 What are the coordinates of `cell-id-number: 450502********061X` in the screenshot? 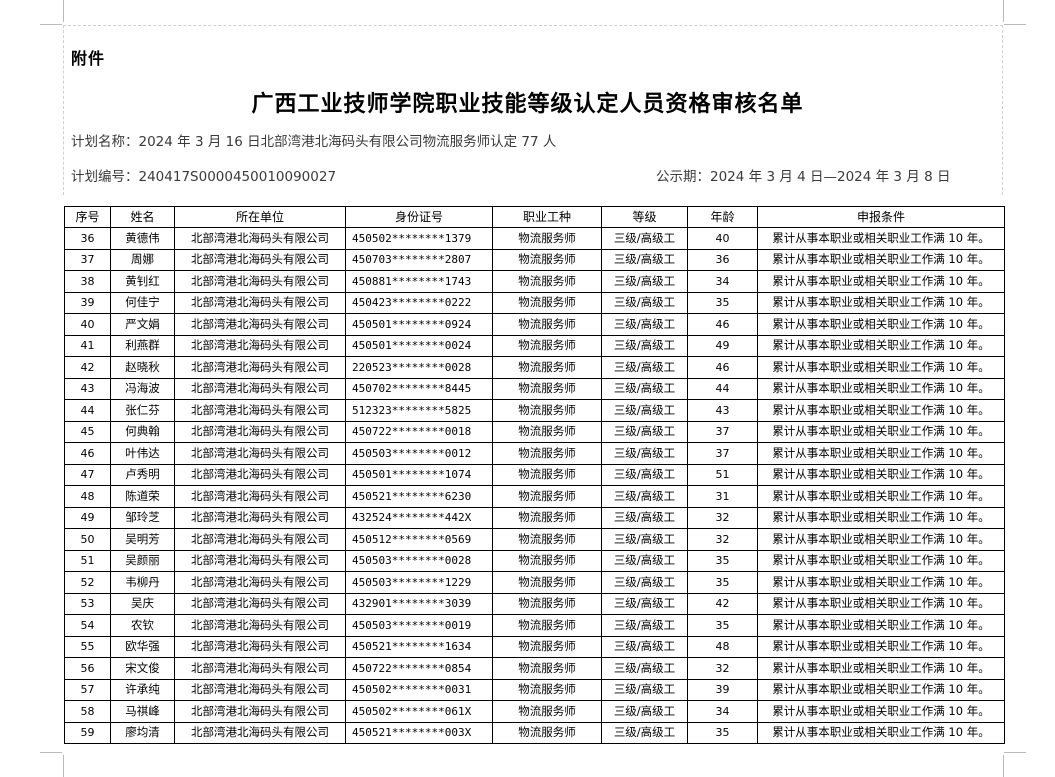 It's located at (419, 711).